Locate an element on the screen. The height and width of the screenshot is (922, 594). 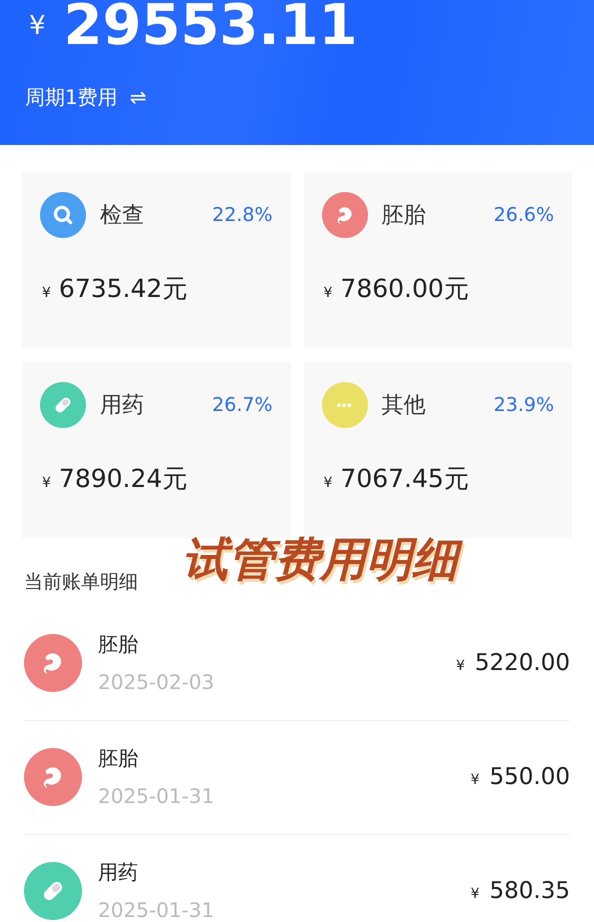
category-card: 胚胎 26.6% ¥ 7860.00元 is located at coordinates (438, 260).